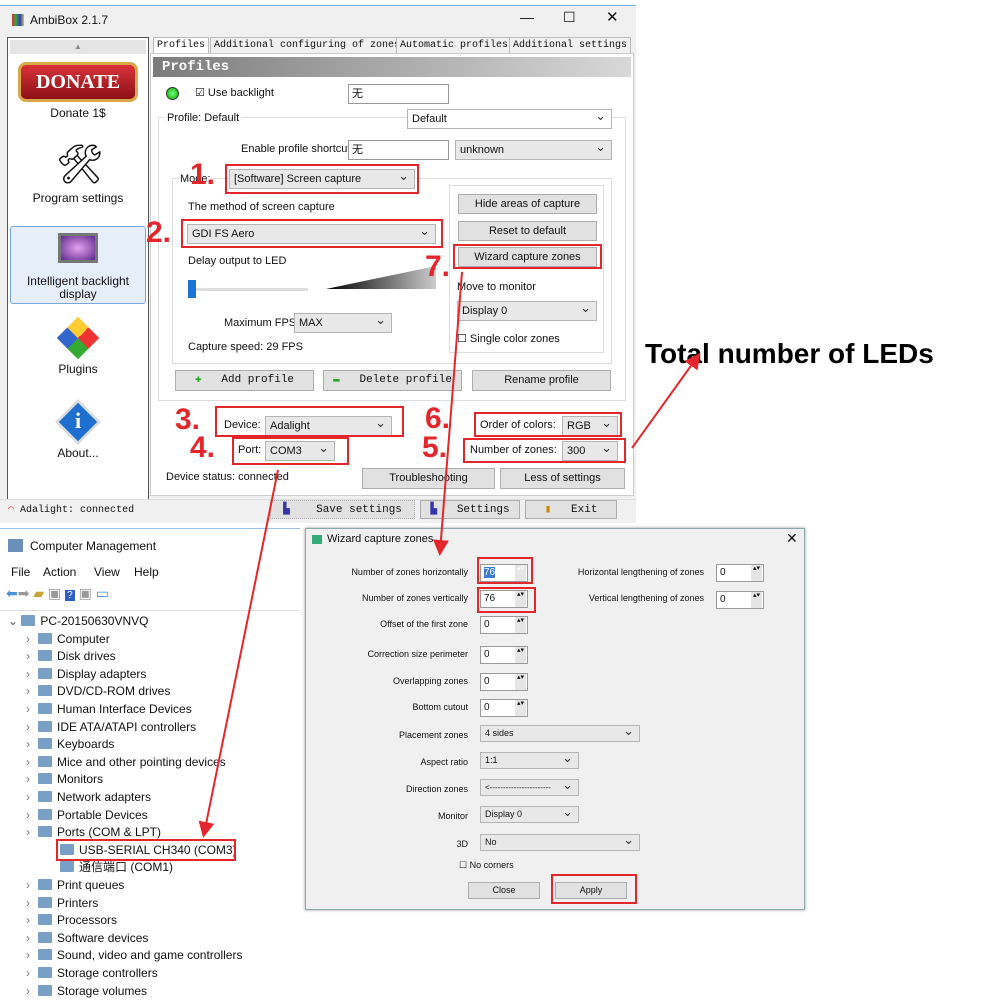 The height and width of the screenshot is (1000, 1000). What do you see at coordinates (666, 400) in the screenshot?
I see `arrow-to-total-leds` at bounding box center [666, 400].